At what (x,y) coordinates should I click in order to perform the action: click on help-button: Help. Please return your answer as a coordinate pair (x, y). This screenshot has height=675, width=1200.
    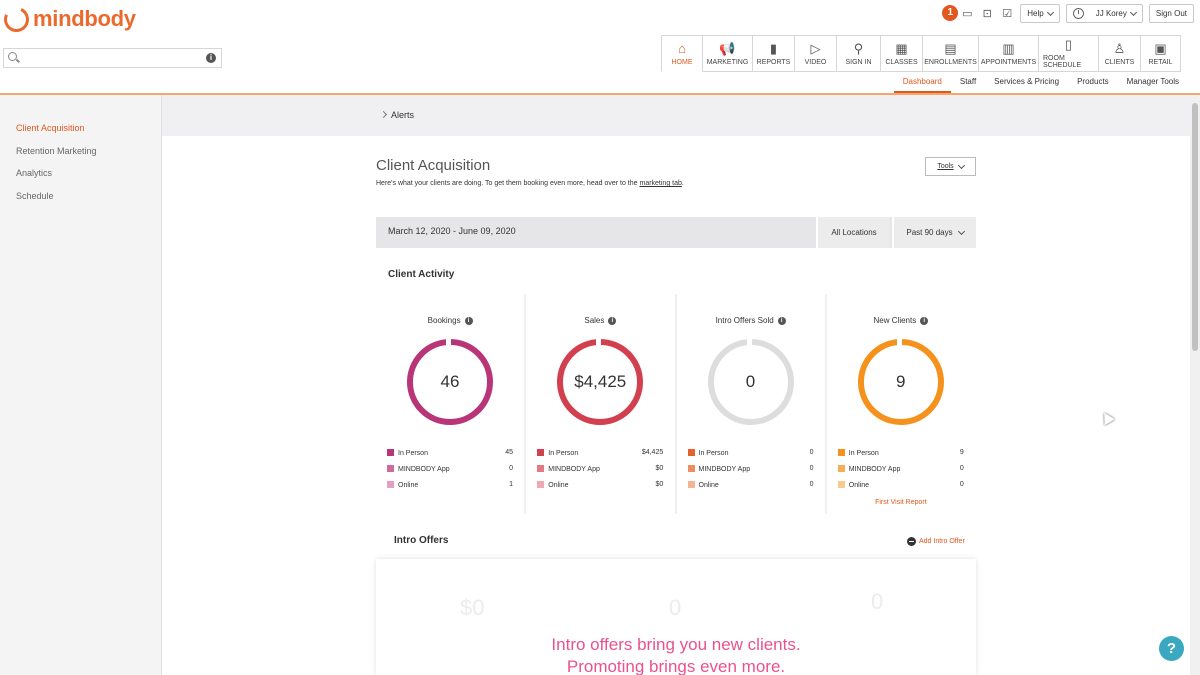
    Looking at the image, I should click on (1040, 13).